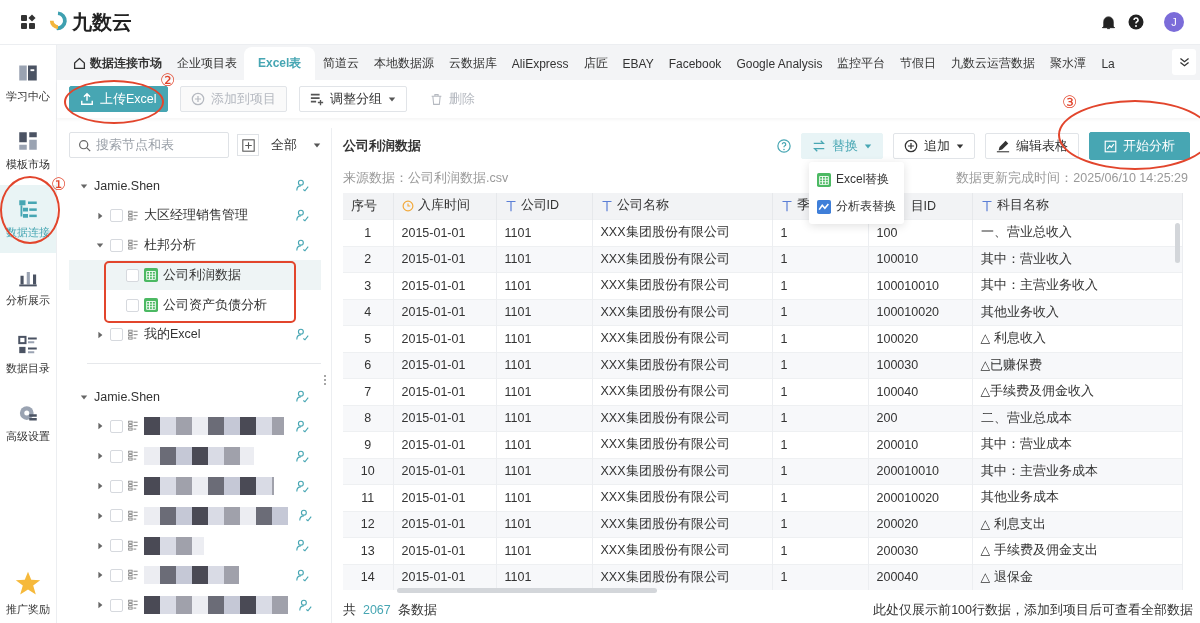  What do you see at coordinates (1077, 577) in the screenshot?
I see `table-cell: △ 退保金` at bounding box center [1077, 577].